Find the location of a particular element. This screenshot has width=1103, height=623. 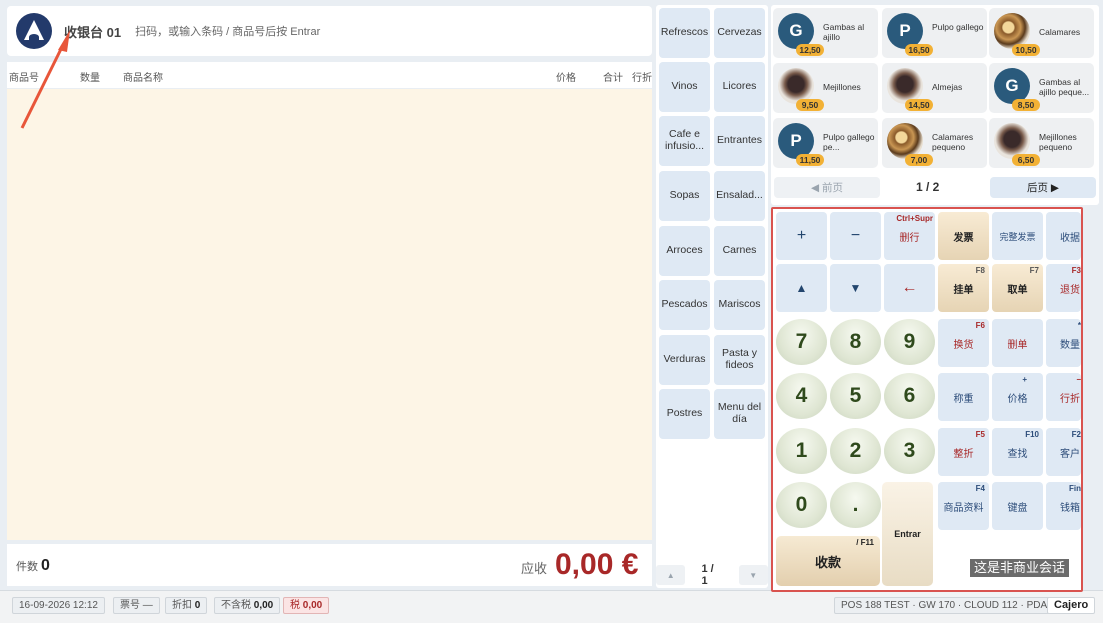

category-button: Sopas is located at coordinates (684, 196).